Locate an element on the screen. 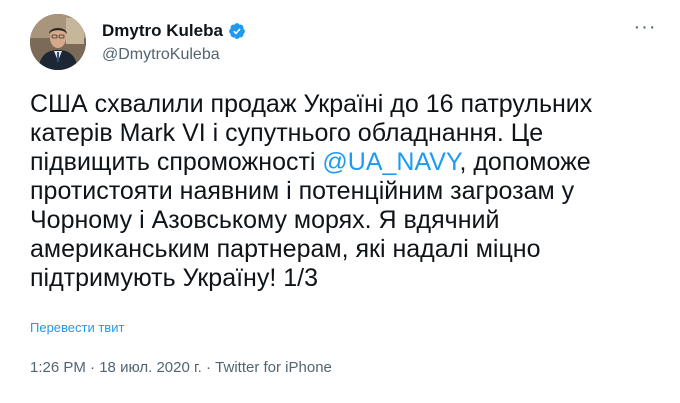  tweet-date: 18 июл. 2020 г. is located at coordinates (150, 367).